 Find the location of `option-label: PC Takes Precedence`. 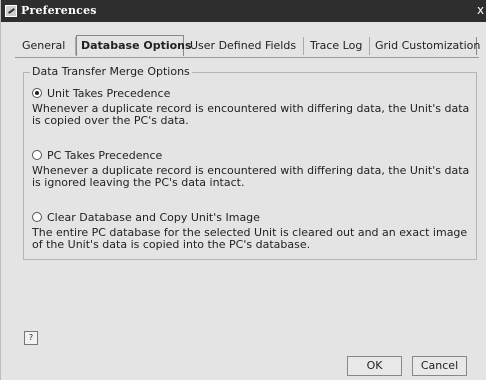

option-label: PC Takes Precedence is located at coordinates (105, 155).